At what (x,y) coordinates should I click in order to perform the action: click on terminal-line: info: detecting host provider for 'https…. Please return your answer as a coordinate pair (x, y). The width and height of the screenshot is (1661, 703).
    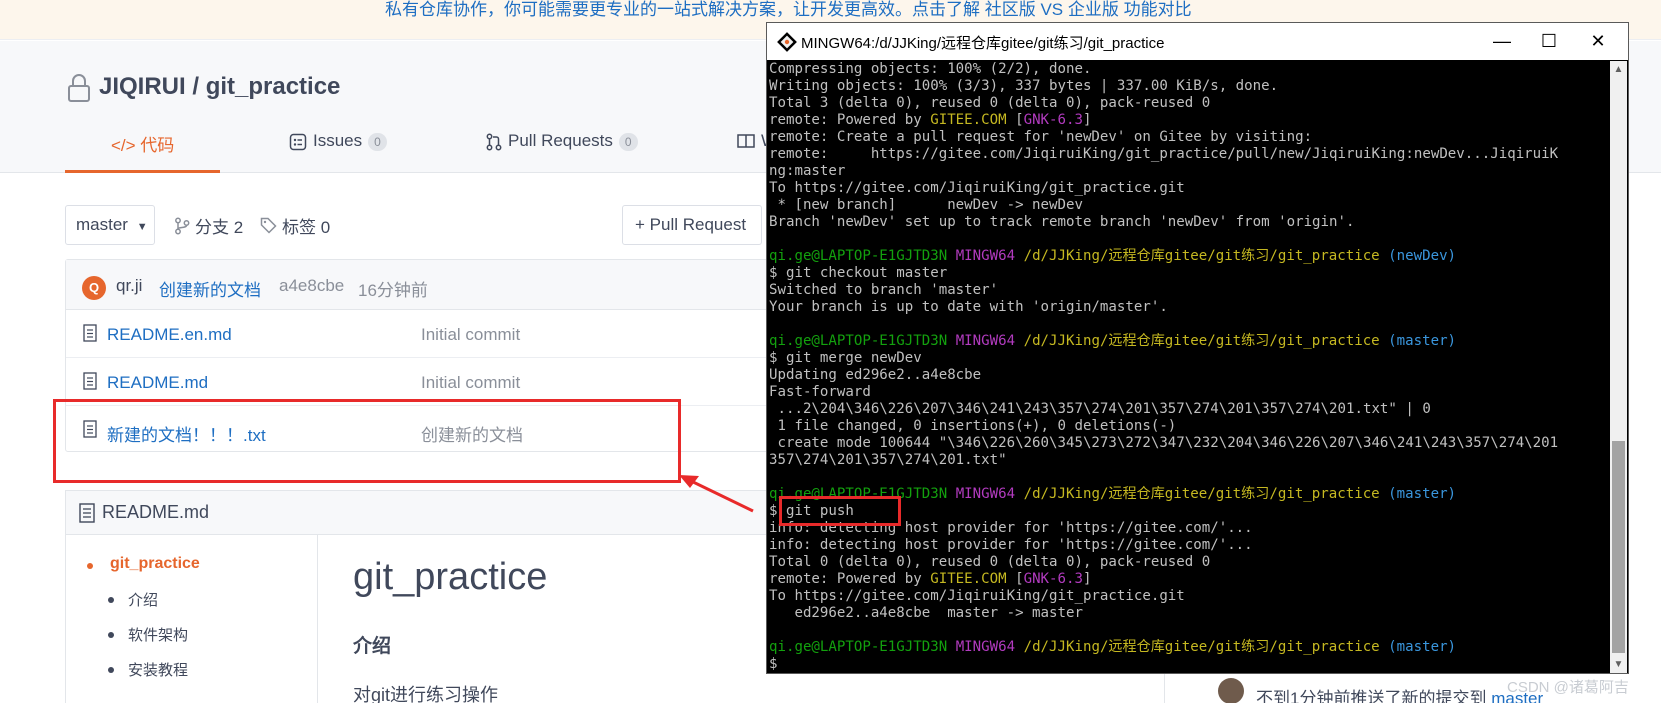
    Looking at the image, I should click on (1189, 545).